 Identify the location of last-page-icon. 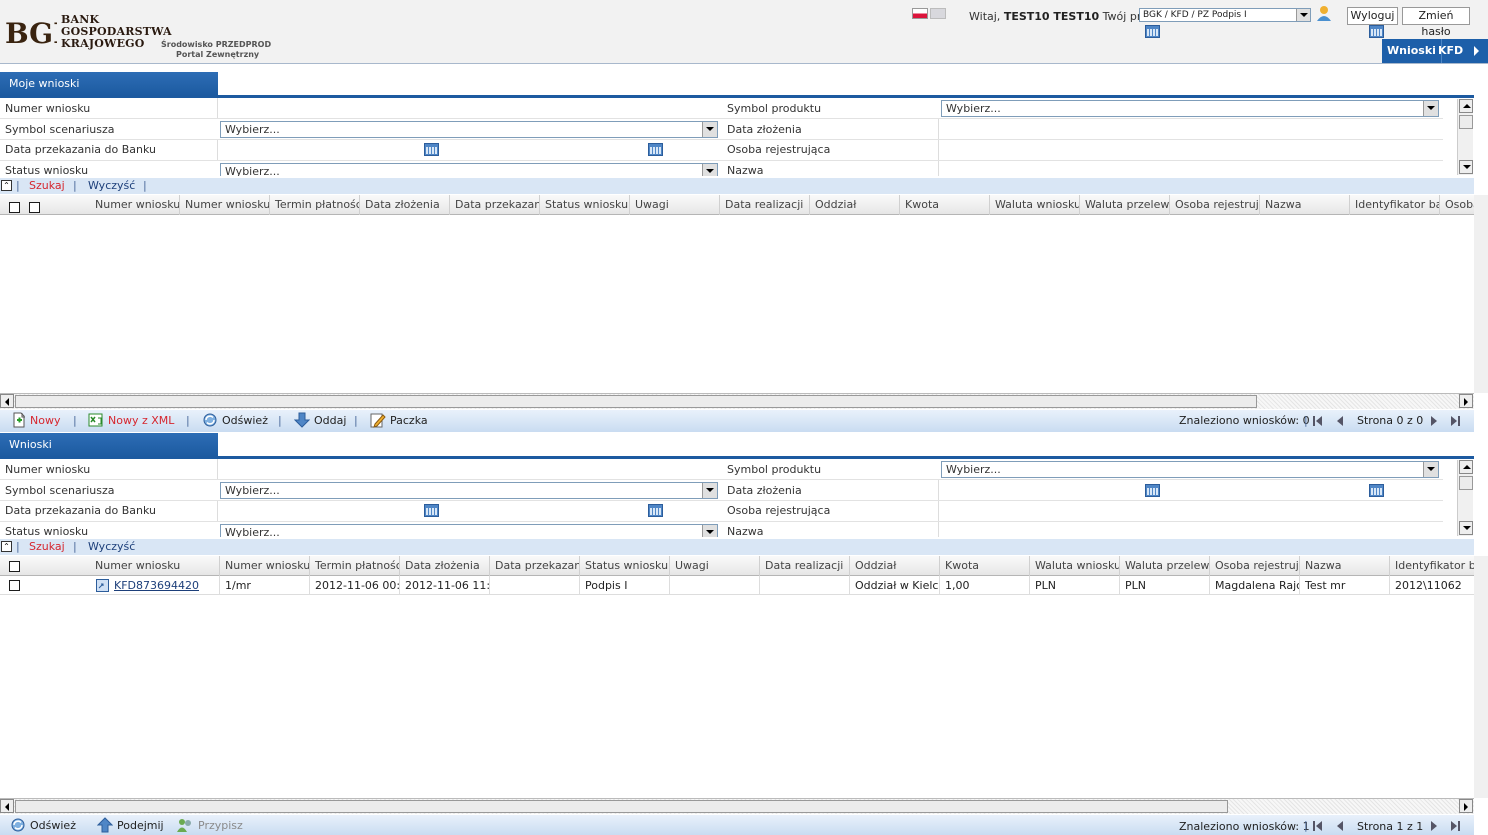
(1455, 826).